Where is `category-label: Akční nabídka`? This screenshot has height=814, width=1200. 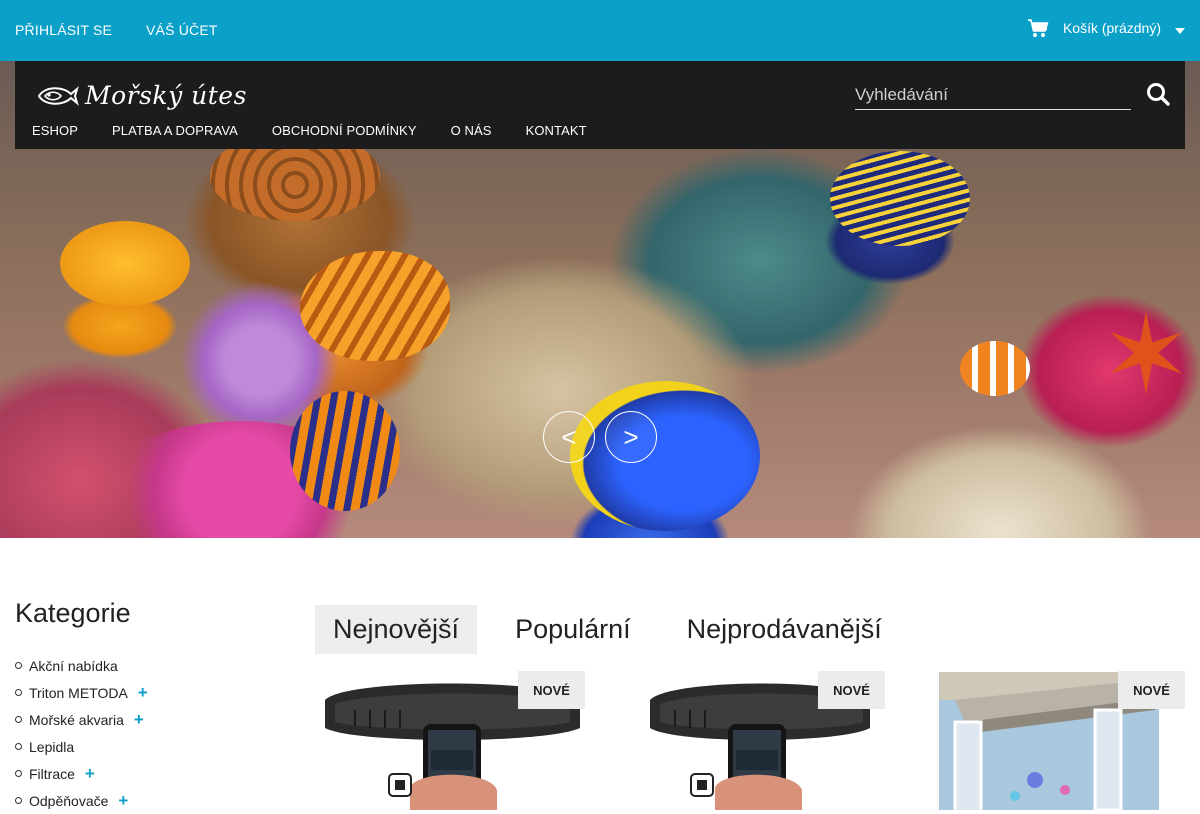 category-label: Akční nabídka is located at coordinates (73, 665).